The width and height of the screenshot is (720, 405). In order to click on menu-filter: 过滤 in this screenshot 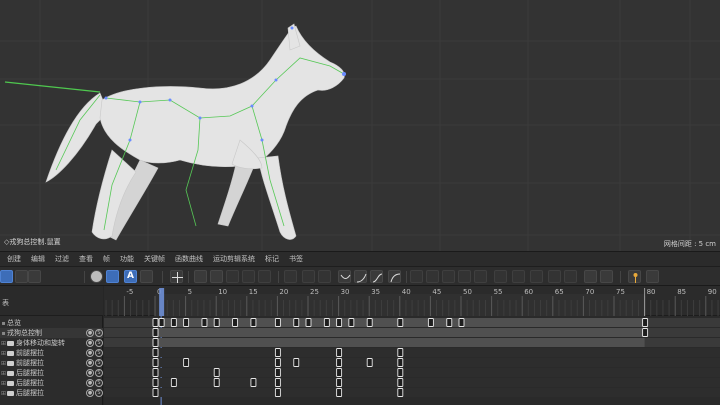, I will do `click(62, 259)`.